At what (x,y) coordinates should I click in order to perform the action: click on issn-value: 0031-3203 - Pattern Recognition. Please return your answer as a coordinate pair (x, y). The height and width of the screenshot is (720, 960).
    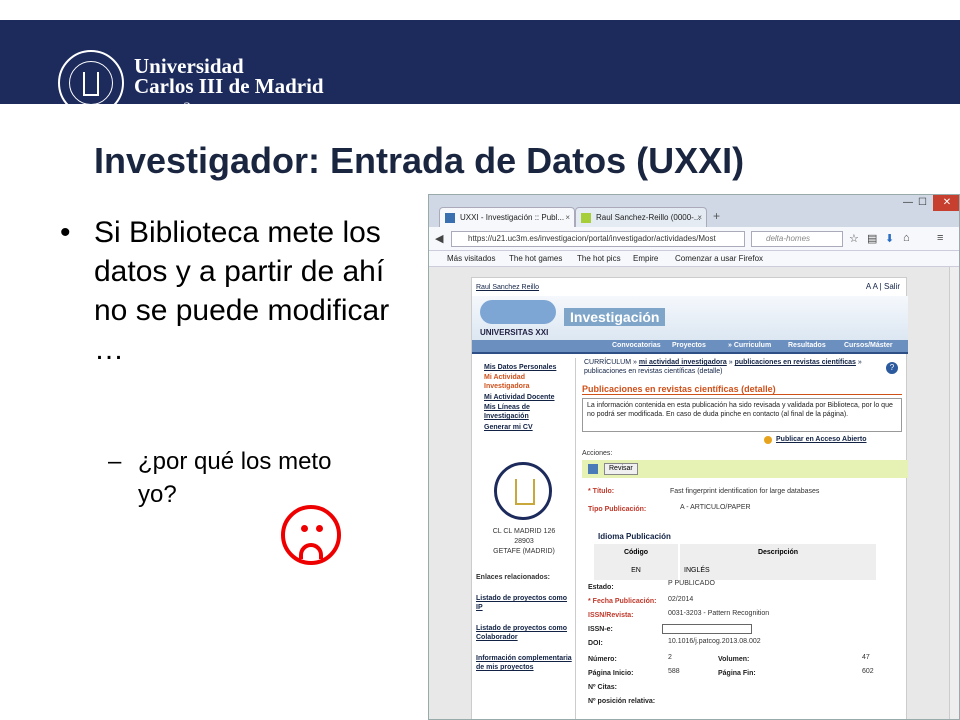
    Looking at the image, I should click on (719, 613).